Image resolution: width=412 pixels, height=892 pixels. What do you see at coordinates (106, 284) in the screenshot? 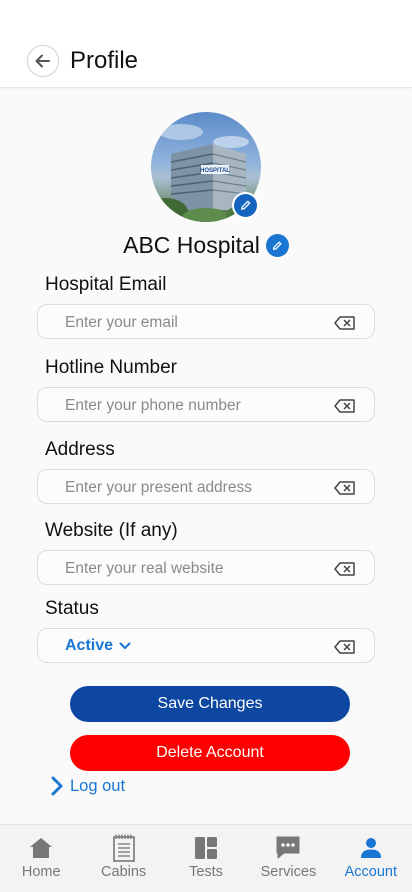
I see `email-label: Hospital Email` at bounding box center [106, 284].